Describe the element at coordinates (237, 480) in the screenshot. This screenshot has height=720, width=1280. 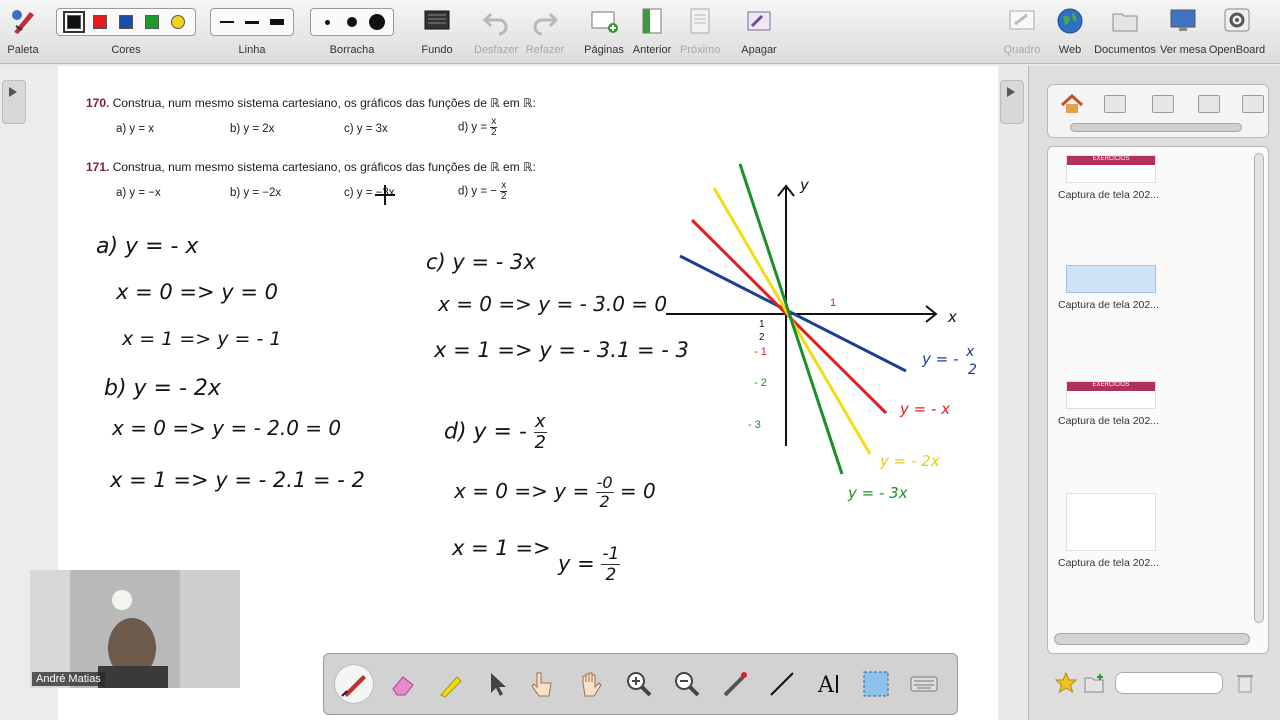
I see `hw-b-line2: x = 1 => y = - 2.1 = - 2` at that location.